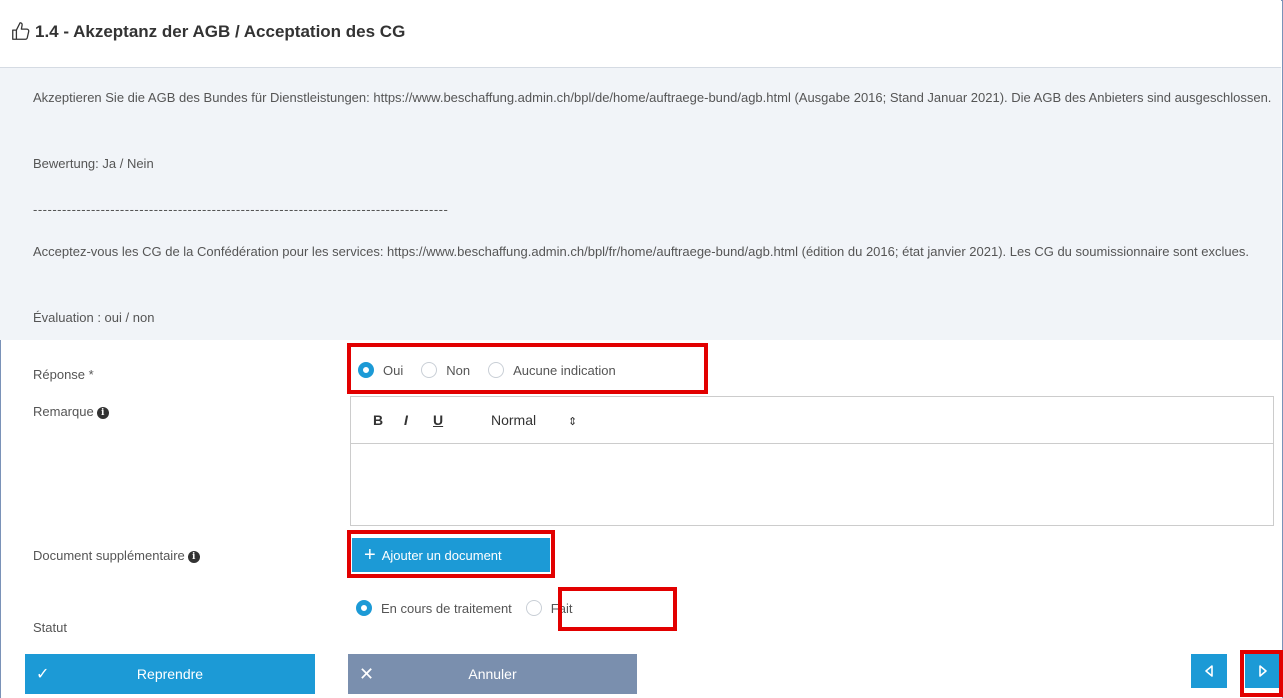  I want to click on resume-button: ✓ Reprendre, so click(170, 674).